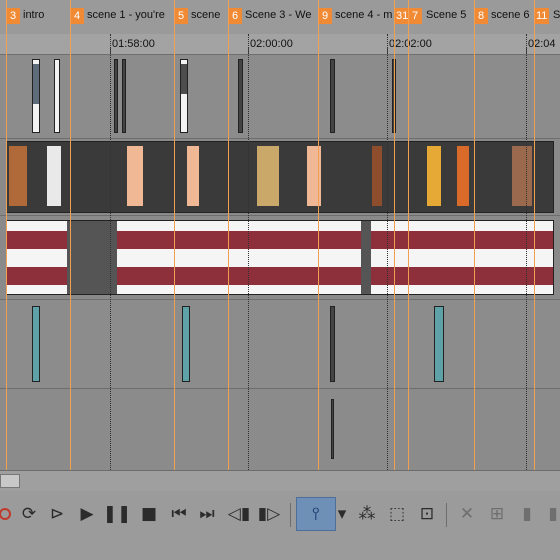 This screenshot has width=560, height=560. I want to click on marker-3-label: intro, so click(34, 15).